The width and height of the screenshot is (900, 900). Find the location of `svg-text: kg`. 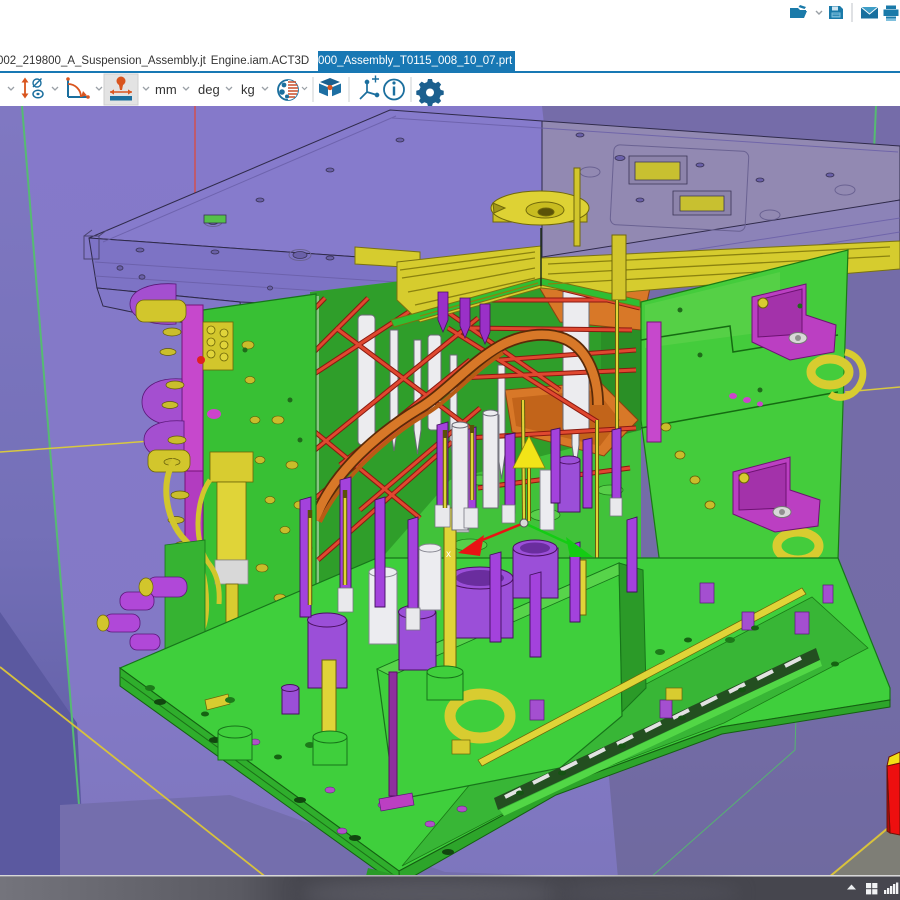

svg-text: kg is located at coordinates (248, 89).